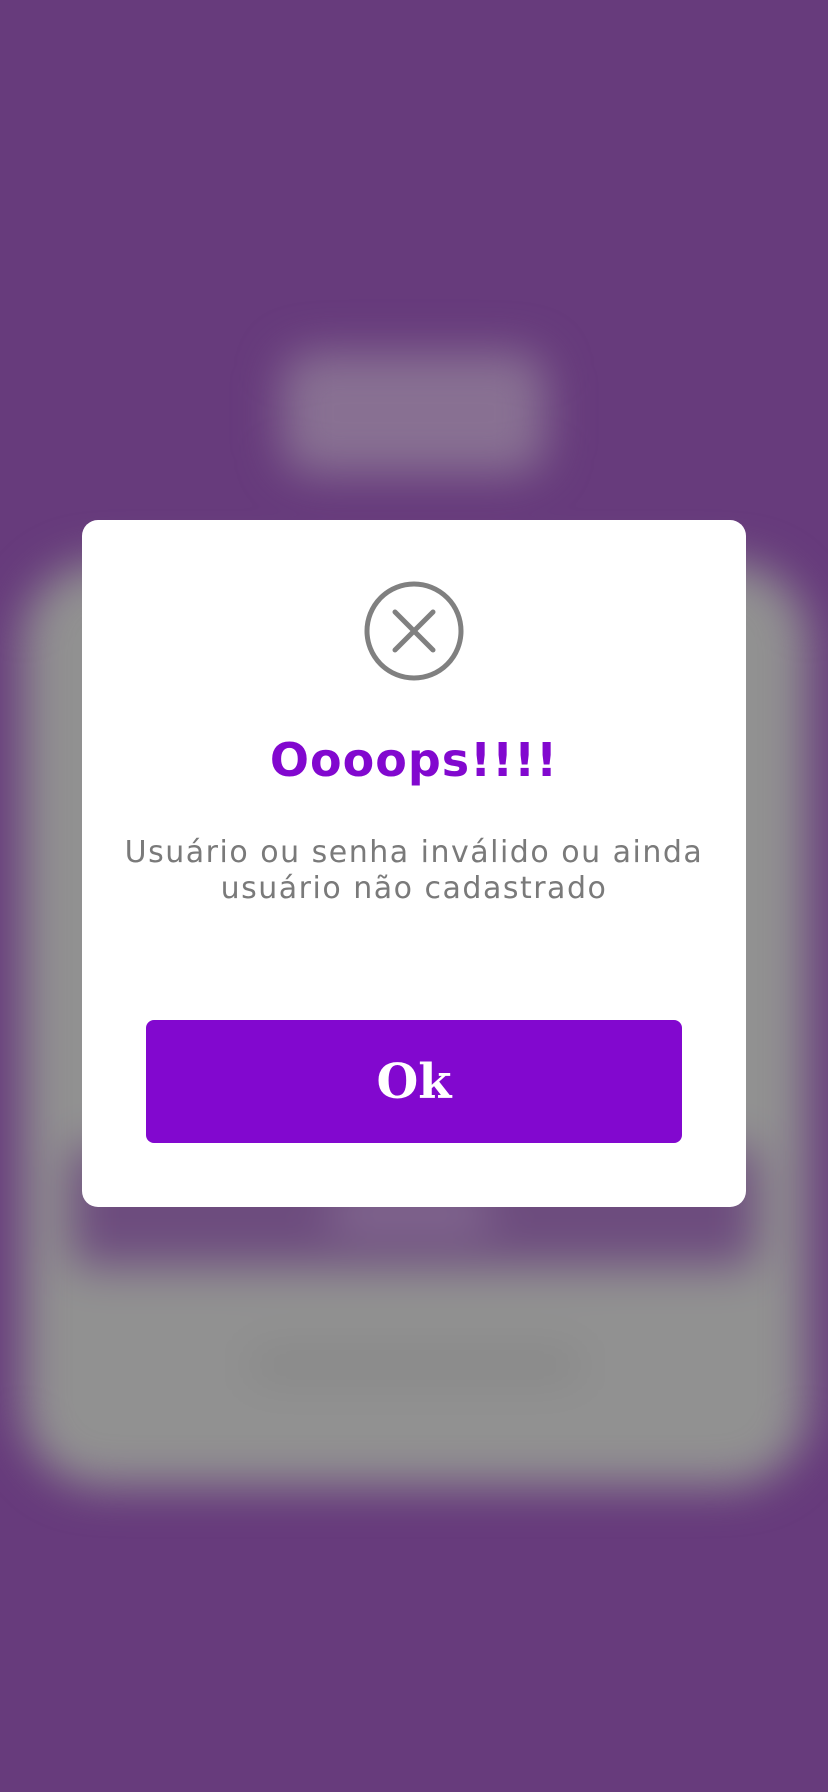  Describe the element at coordinates (414, 1081) in the screenshot. I see `ok-button: Ok` at that location.